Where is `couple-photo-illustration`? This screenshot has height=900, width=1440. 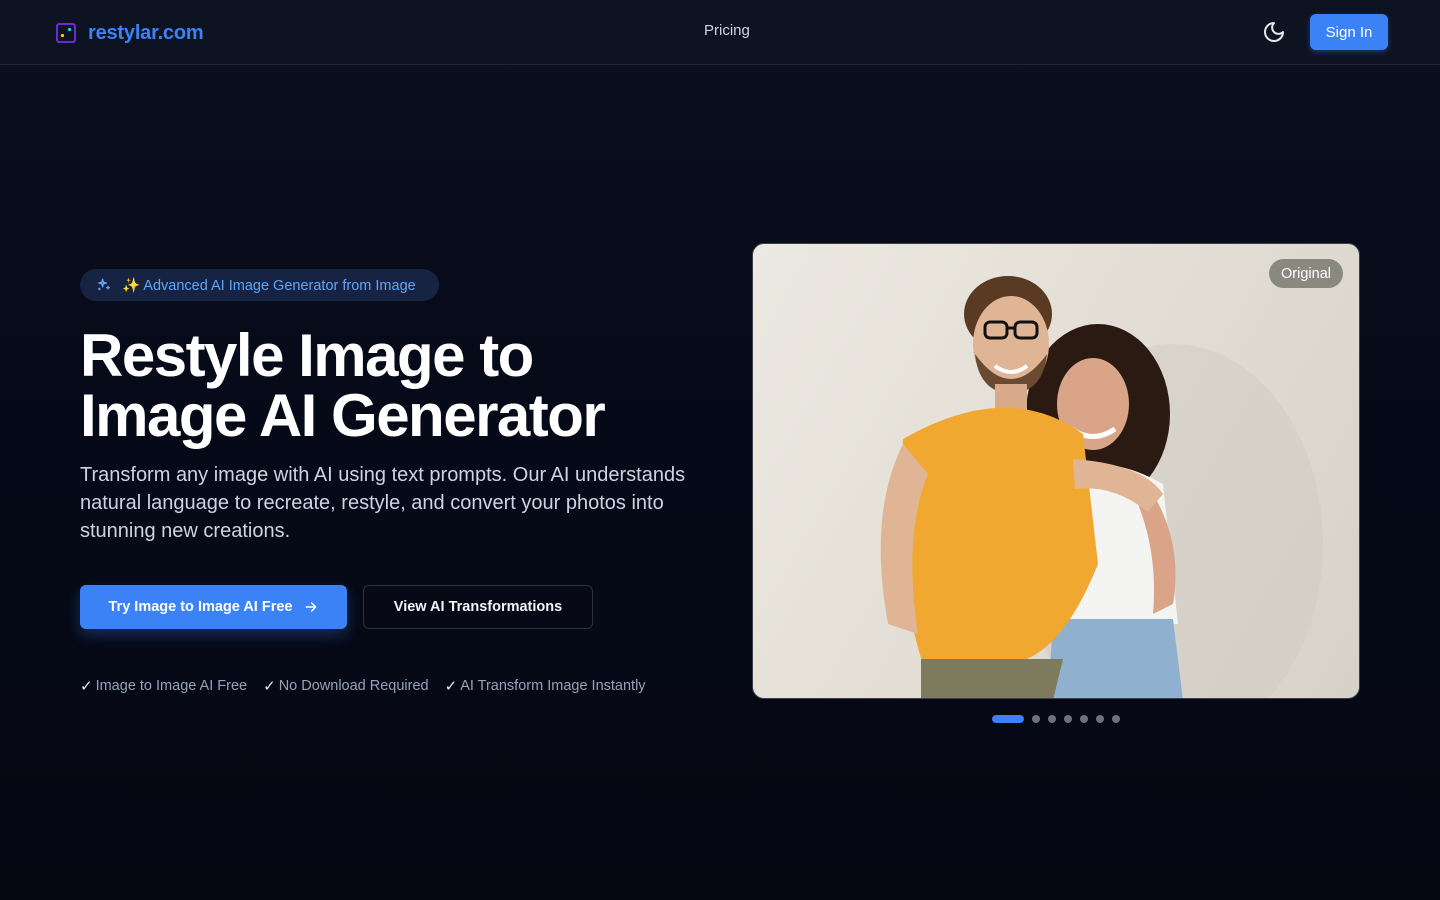 couple-photo-illustration is located at coordinates (1101, 487).